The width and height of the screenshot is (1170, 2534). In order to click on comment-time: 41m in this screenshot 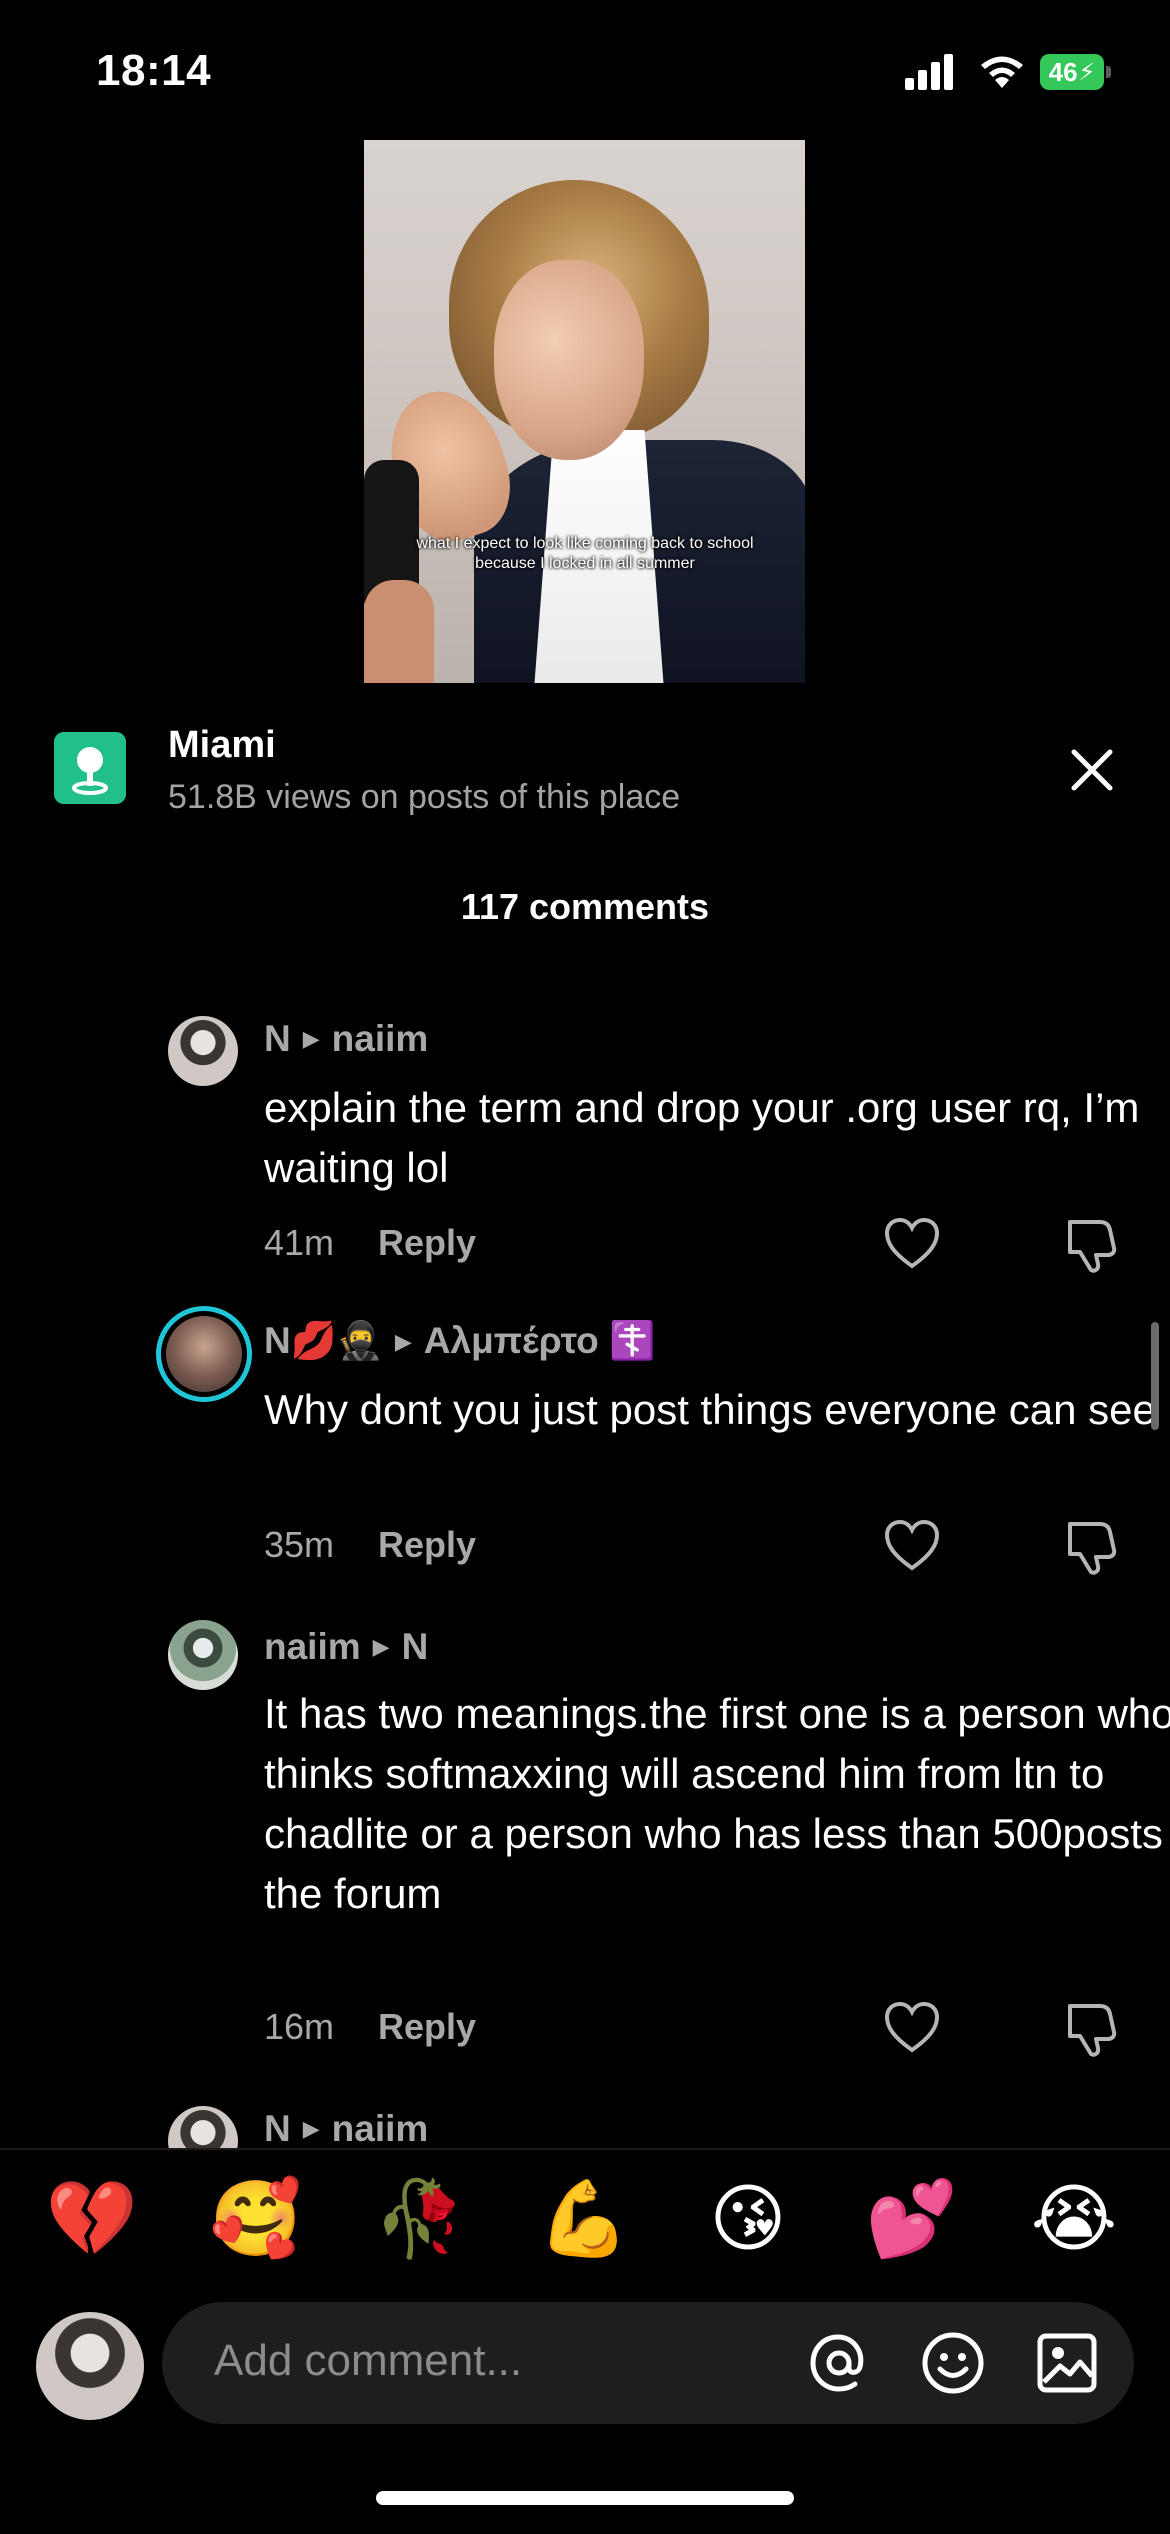, I will do `click(299, 1242)`.